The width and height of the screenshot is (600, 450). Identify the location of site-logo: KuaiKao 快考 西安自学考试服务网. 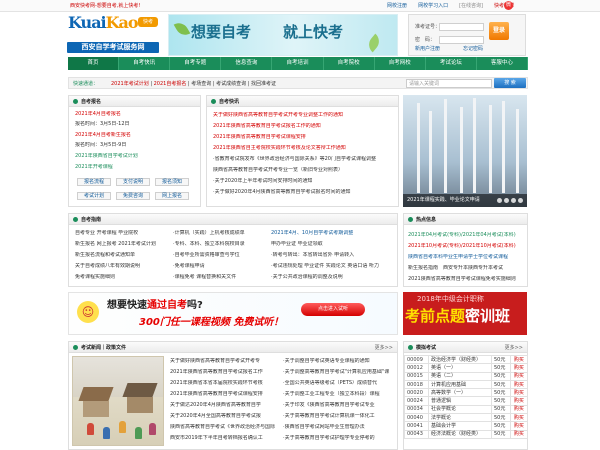
(114, 33).